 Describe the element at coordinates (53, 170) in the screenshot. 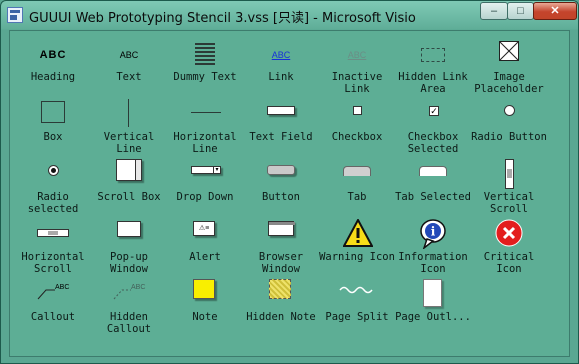

I see `radio-selected-icon` at that location.